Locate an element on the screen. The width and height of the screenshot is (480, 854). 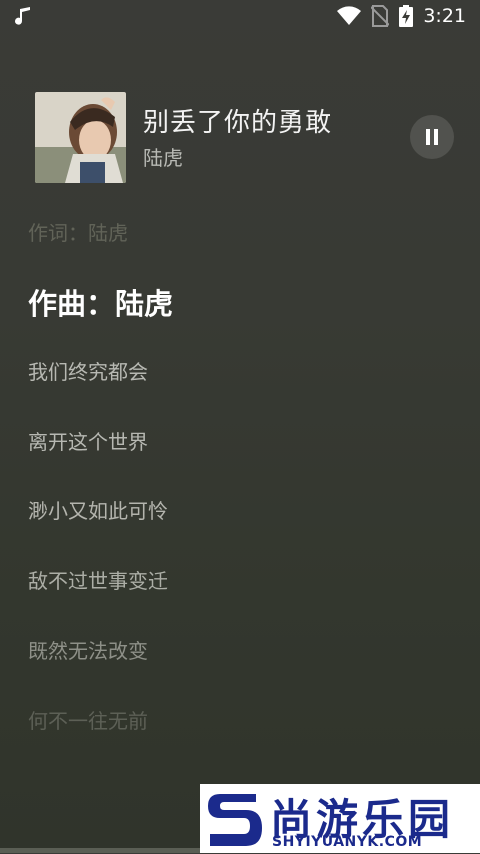
status-bar: 3:21 is located at coordinates (240, 17).